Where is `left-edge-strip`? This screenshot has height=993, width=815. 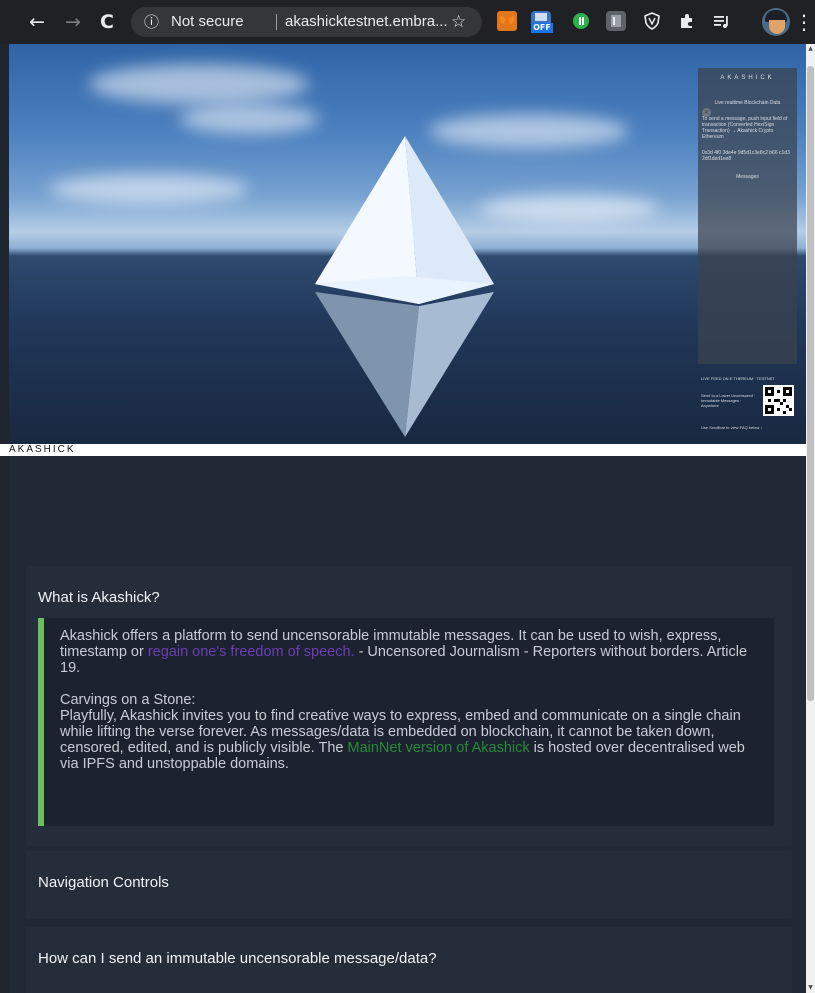
left-edge-strip is located at coordinates (4, 518).